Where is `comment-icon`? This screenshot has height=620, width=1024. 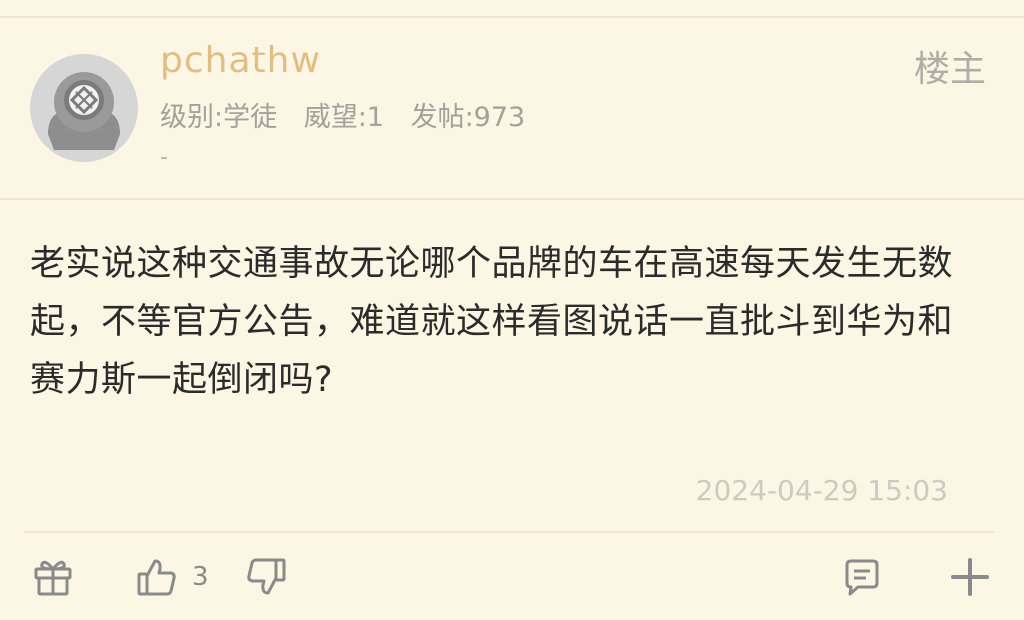 comment-icon is located at coordinates (862, 577).